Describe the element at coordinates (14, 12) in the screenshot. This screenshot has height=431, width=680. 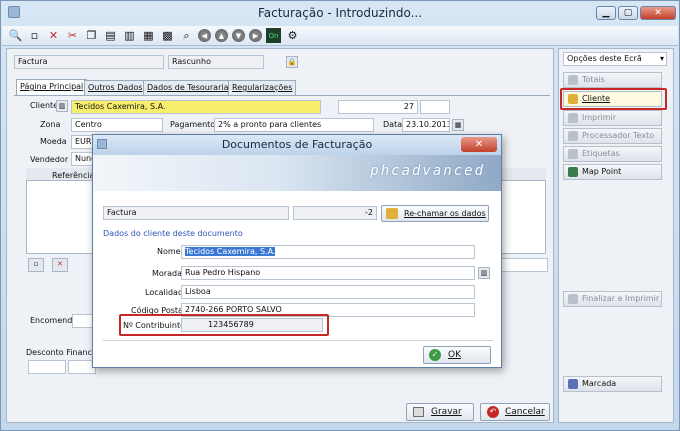
I see `app-icon` at that location.